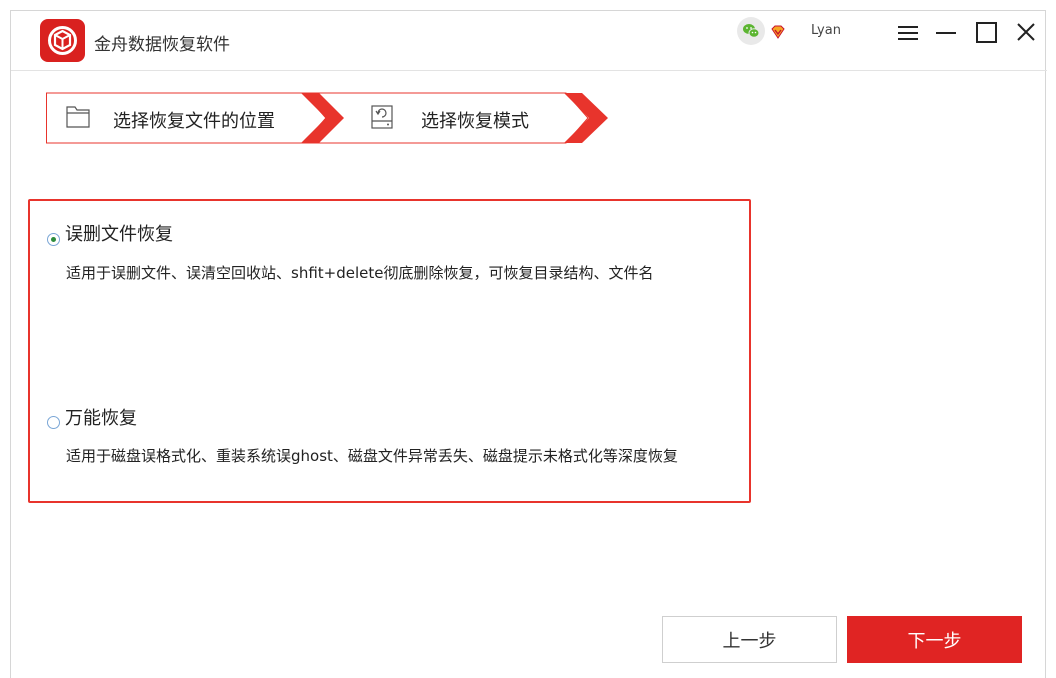  Describe the element at coordinates (101, 417) in the screenshot. I see `option-title-universal: 万能恢复` at that location.